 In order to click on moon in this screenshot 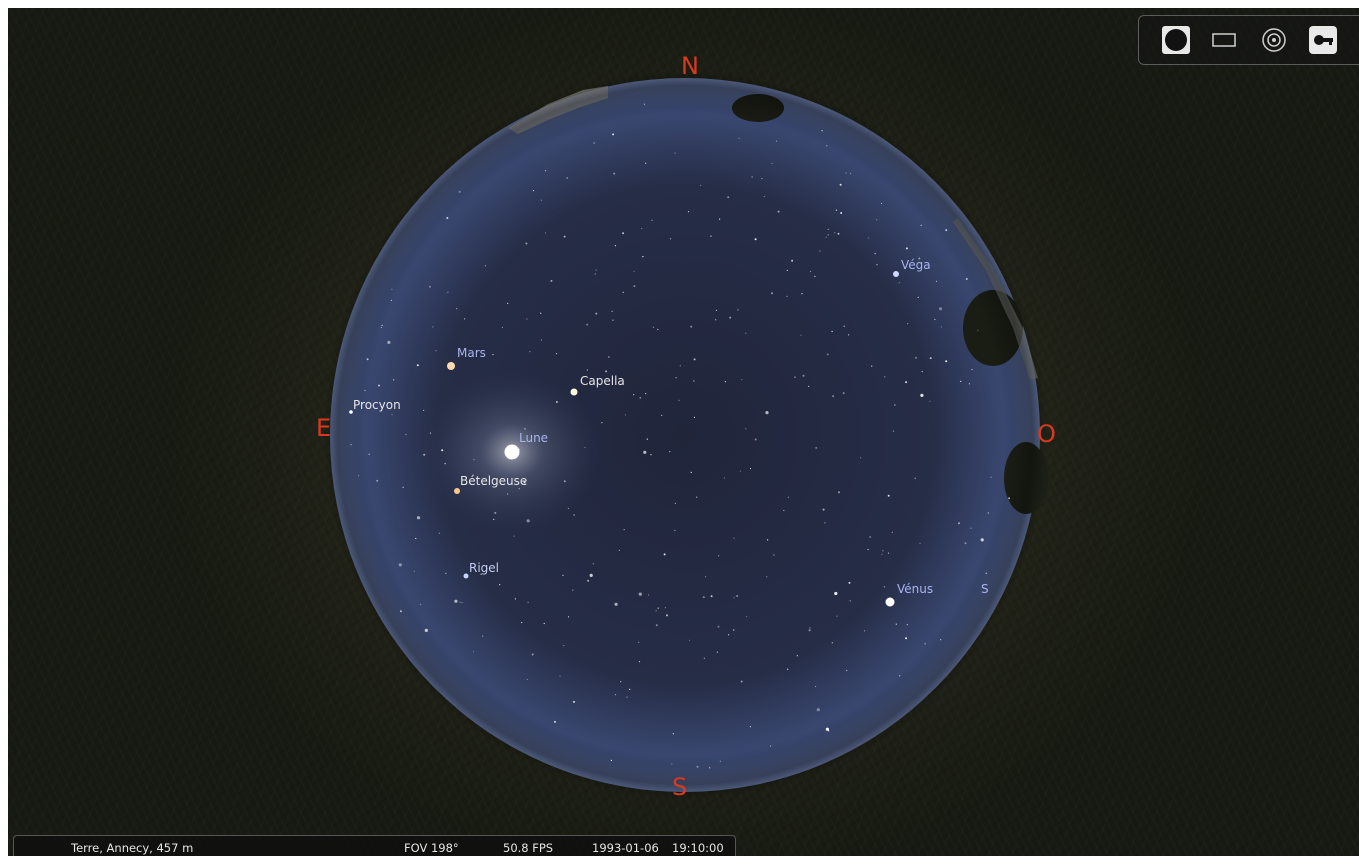, I will do `click(512, 452)`.